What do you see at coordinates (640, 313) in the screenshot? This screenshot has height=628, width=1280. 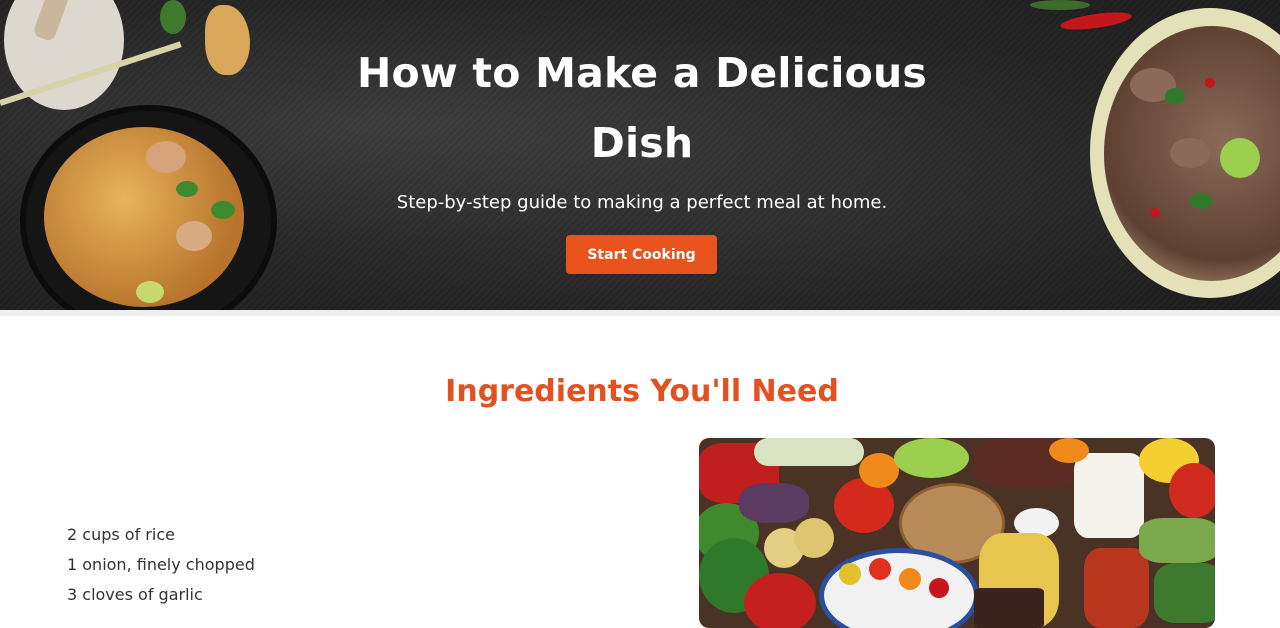 I see `section-divider` at bounding box center [640, 313].